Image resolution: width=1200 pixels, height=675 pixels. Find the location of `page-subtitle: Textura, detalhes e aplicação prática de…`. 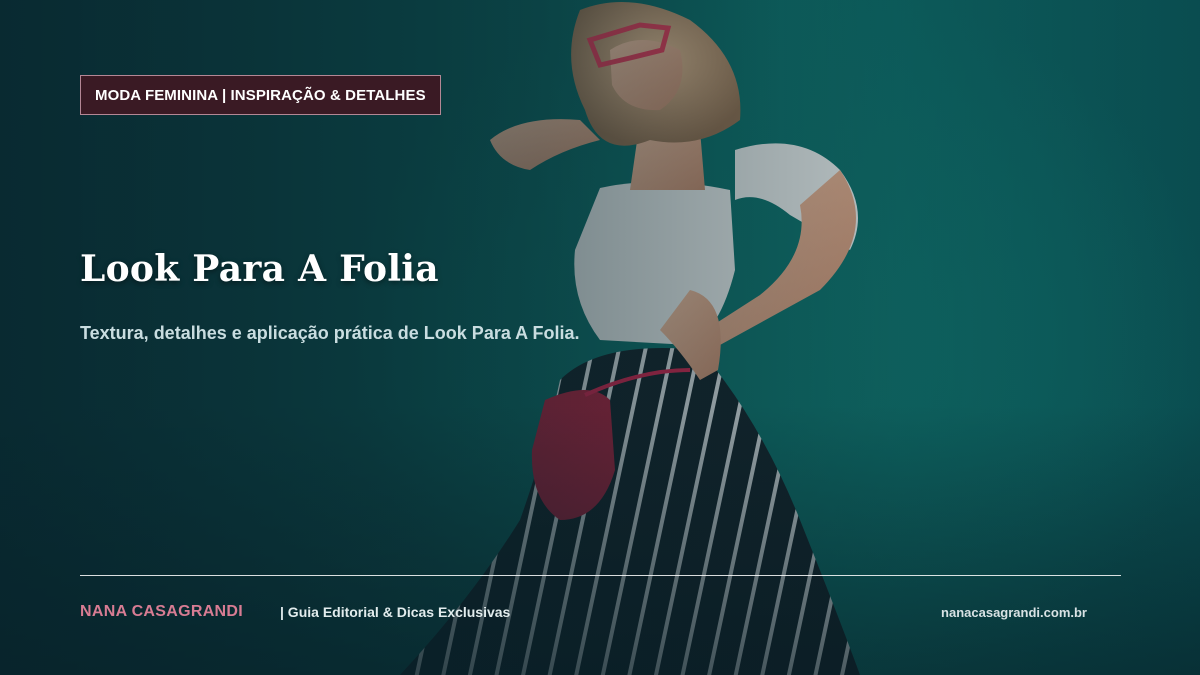

page-subtitle: Textura, detalhes e aplicação prática de… is located at coordinates (330, 333).